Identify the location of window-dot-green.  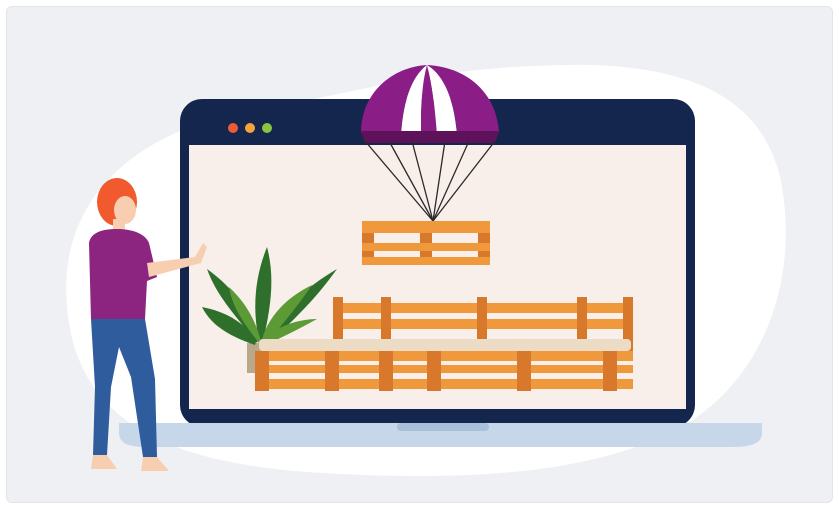
(267, 128).